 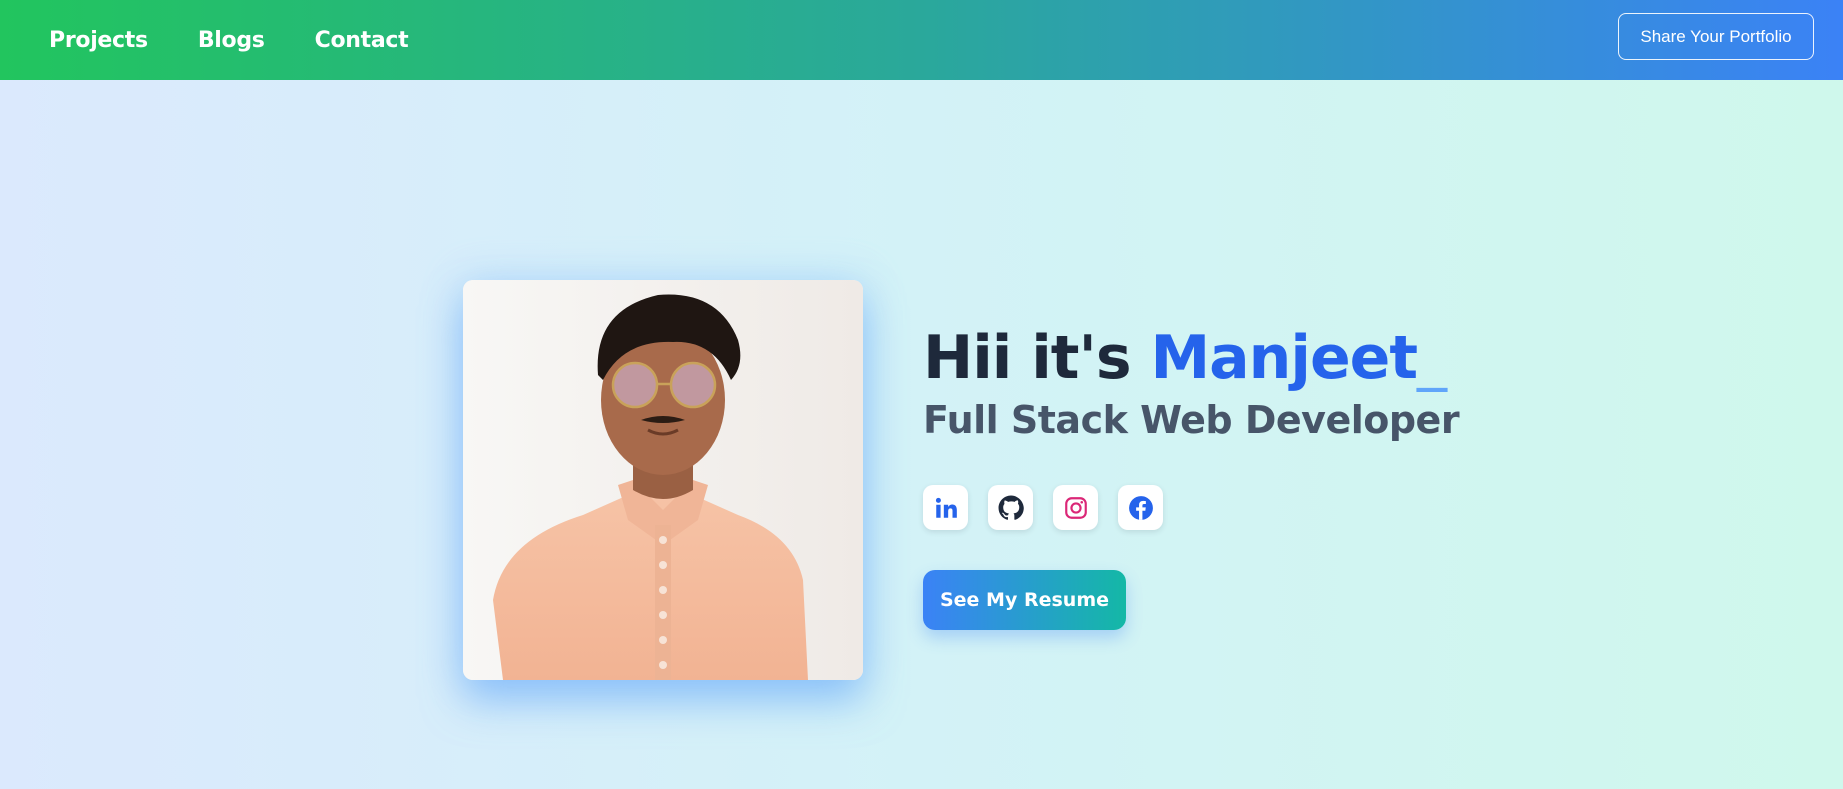 What do you see at coordinates (1432, 358) in the screenshot?
I see `typing-cursor: _` at bounding box center [1432, 358].